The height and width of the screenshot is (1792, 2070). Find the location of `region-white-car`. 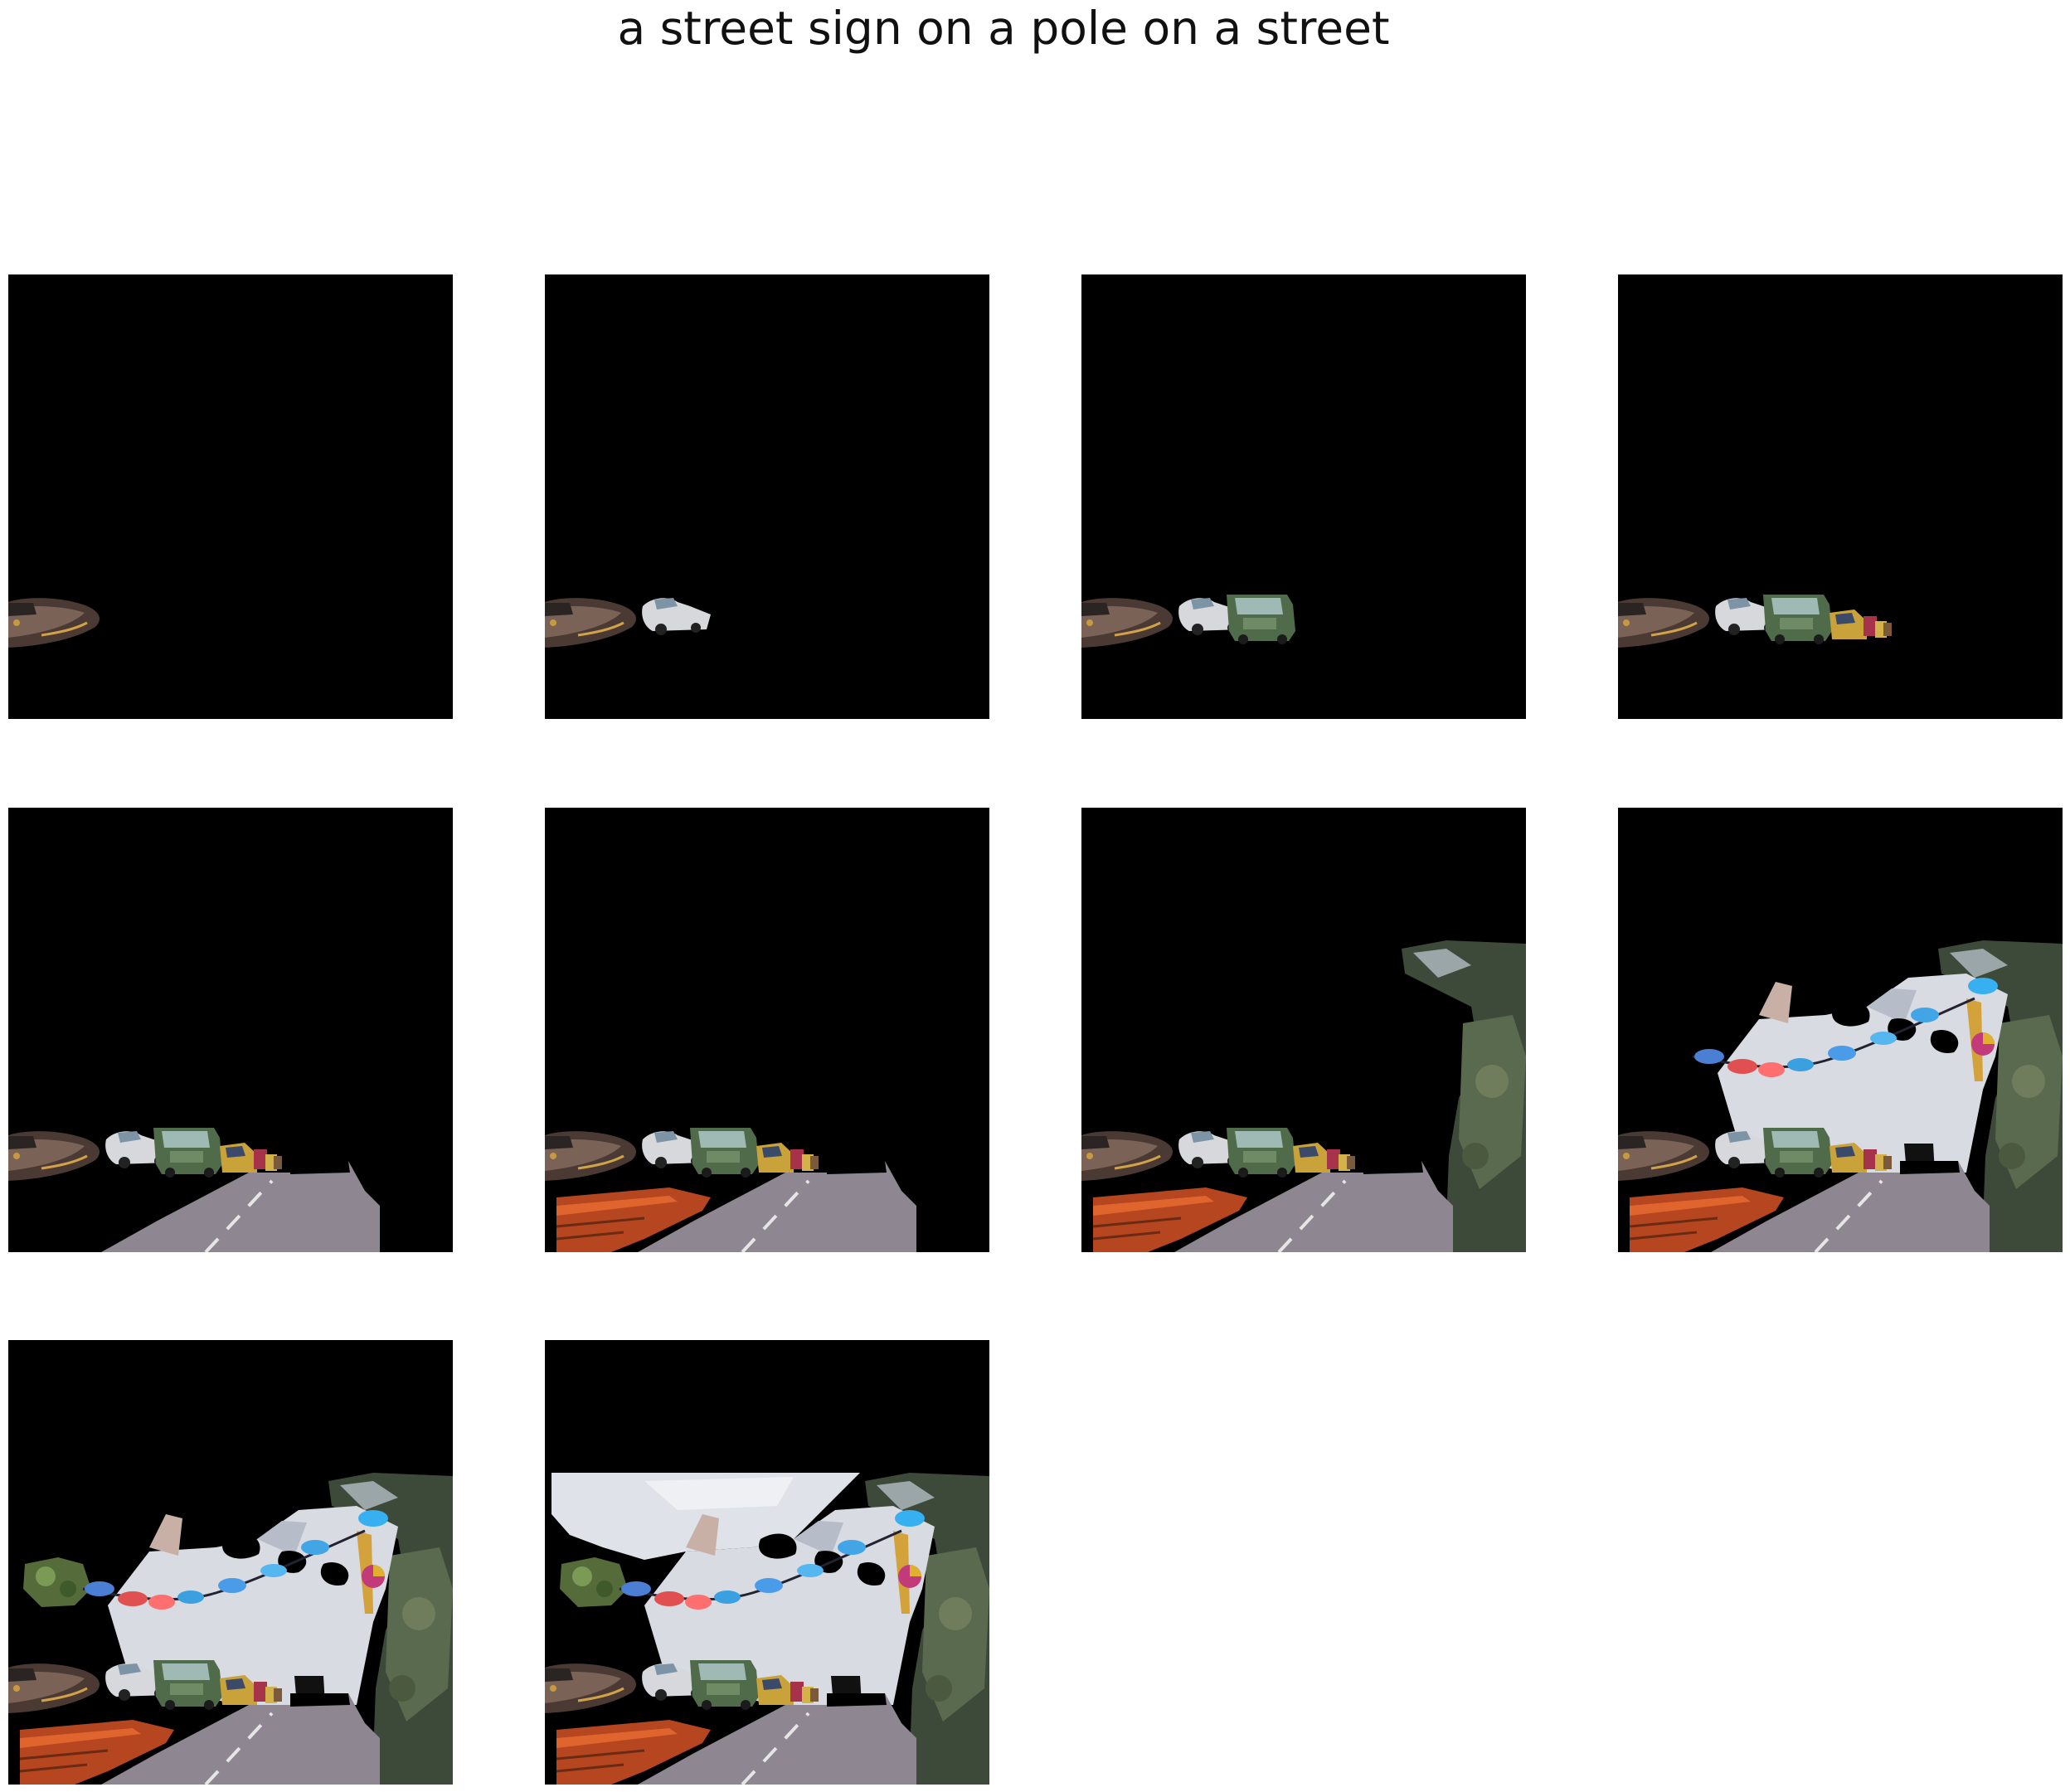

region-white-car is located at coordinates (676, 617).